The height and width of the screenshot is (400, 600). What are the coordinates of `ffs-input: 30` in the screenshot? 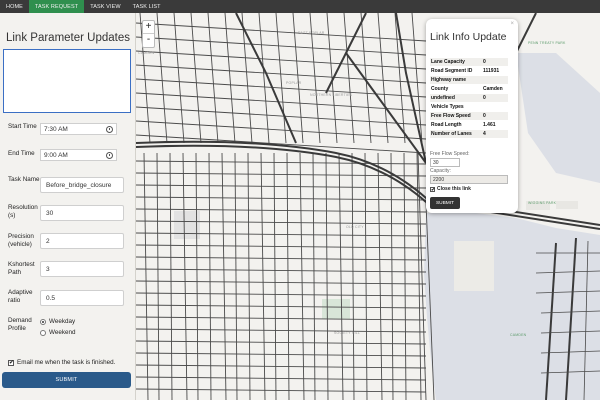 It's located at (445, 162).